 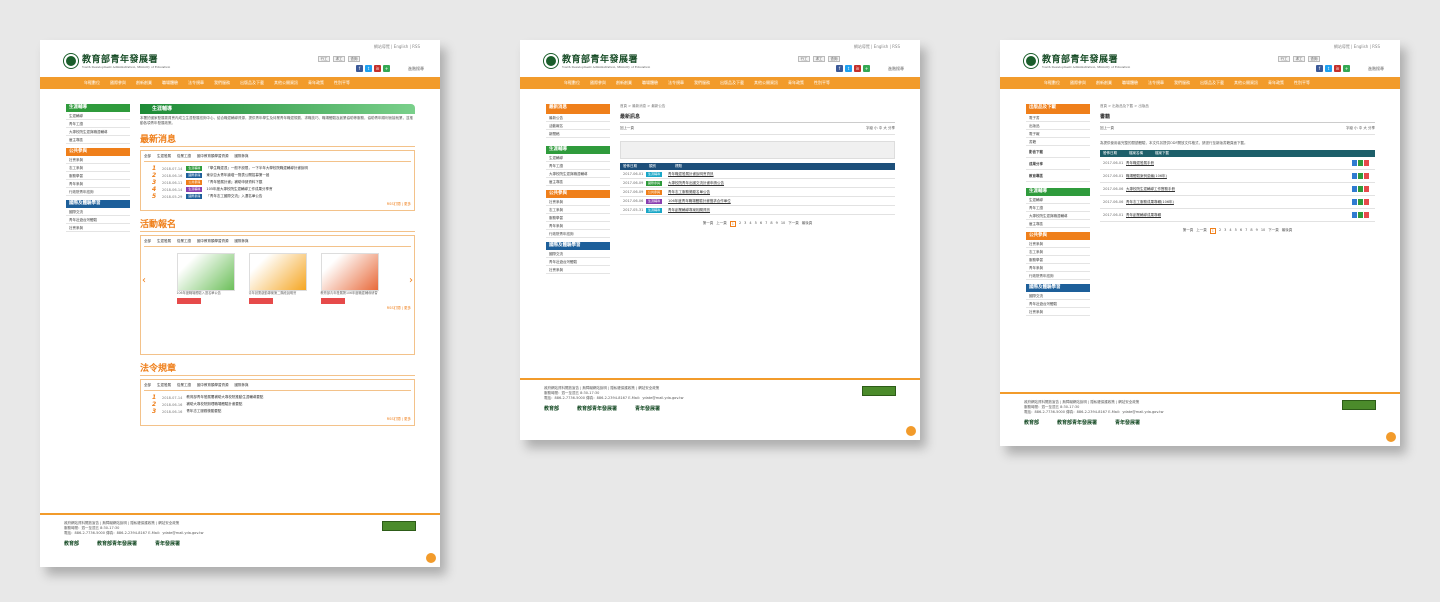 What do you see at coordinates (822, 83) in the screenshot?
I see `nav-item: 性別平等` at bounding box center [822, 83].